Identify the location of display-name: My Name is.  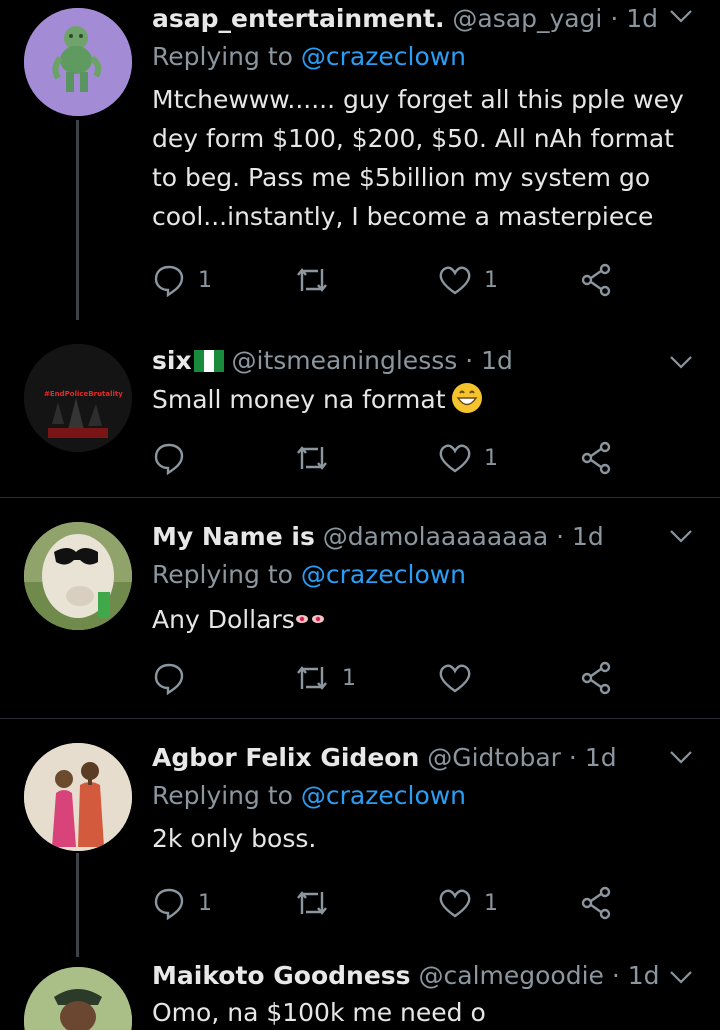
(233, 536).